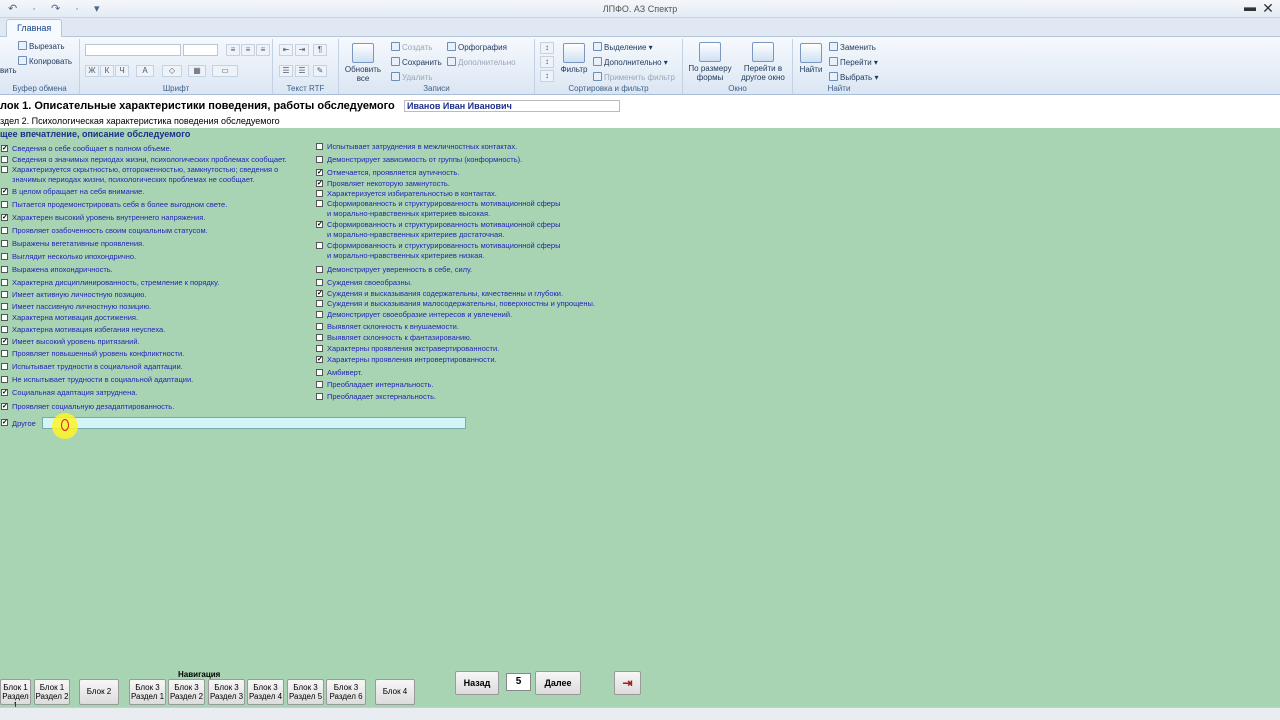  What do you see at coordinates (411, 47) in the screenshot?
I see `create-button: Создать` at bounding box center [411, 47].